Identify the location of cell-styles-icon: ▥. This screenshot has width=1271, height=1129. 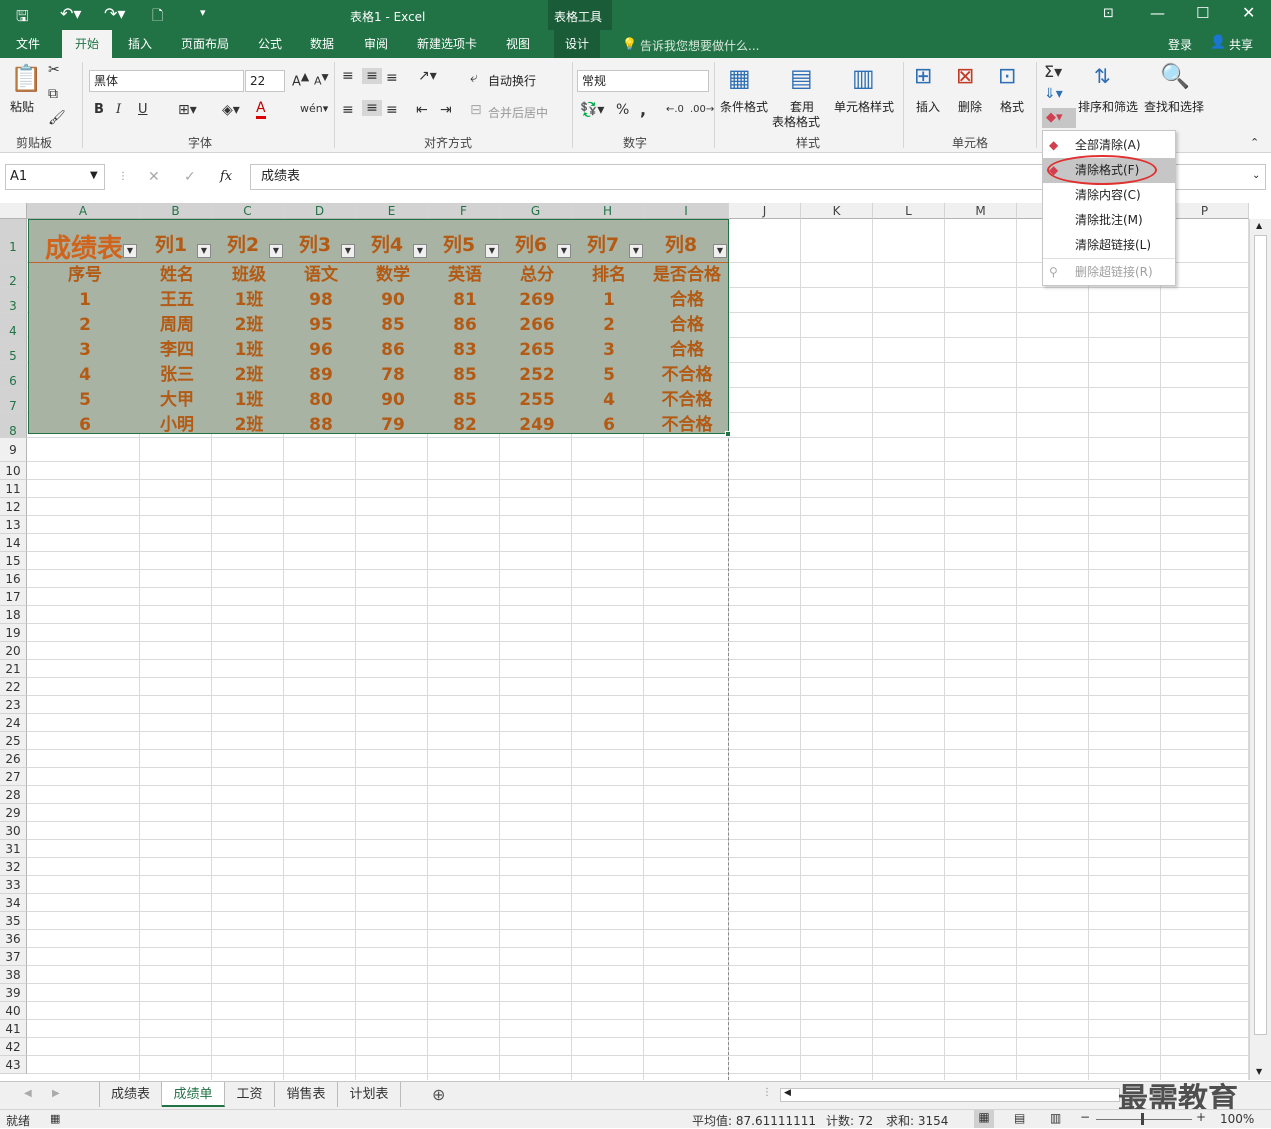
(863, 78).